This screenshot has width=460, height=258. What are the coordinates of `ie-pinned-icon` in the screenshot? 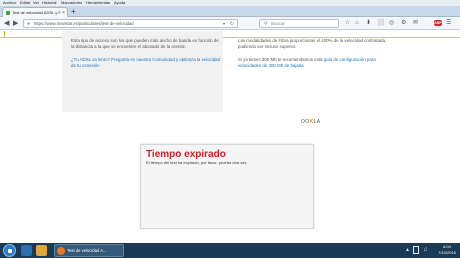 It's located at (26, 250).